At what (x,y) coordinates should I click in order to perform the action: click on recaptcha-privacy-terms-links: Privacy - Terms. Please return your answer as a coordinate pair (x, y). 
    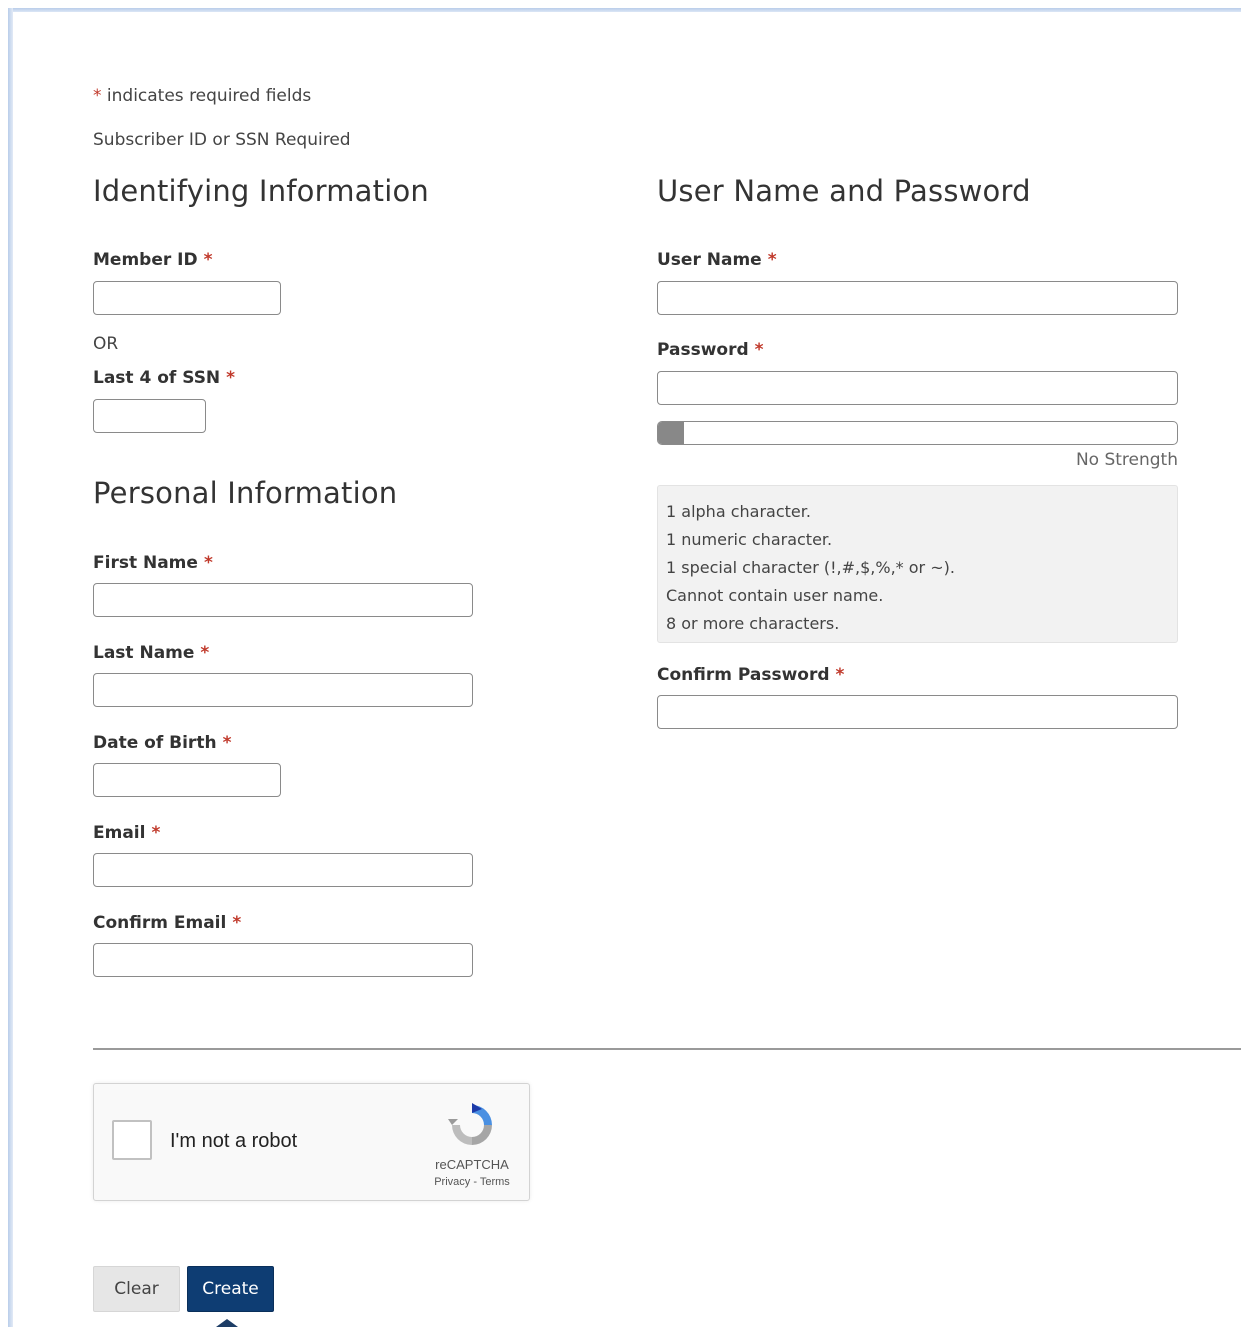
    Looking at the image, I should click on (472, 1182).